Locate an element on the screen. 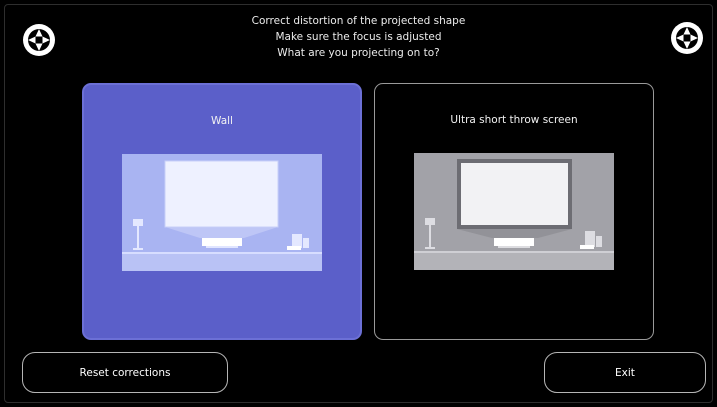 The width and height of the screenshot is (717, 407). instruction-line-2: Make sure the focus is adjusted is located at coordinates (358, 37).